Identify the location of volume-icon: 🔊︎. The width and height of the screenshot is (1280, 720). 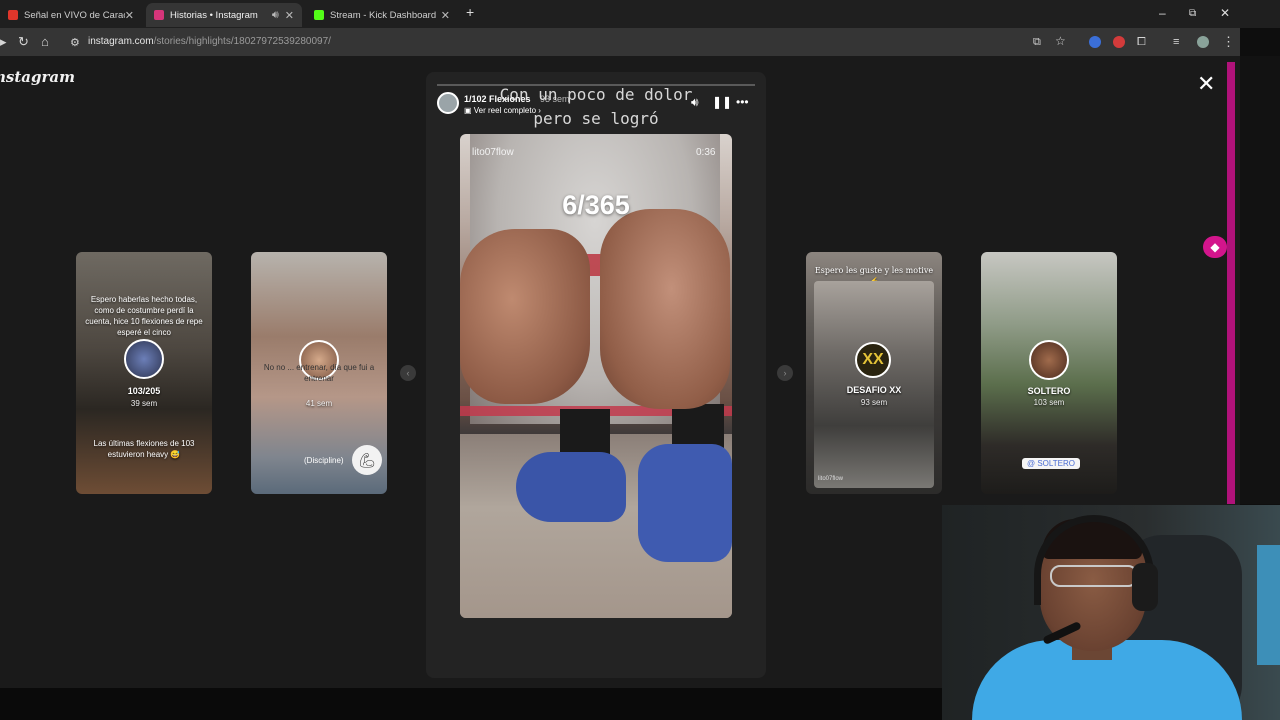
(695, 102).